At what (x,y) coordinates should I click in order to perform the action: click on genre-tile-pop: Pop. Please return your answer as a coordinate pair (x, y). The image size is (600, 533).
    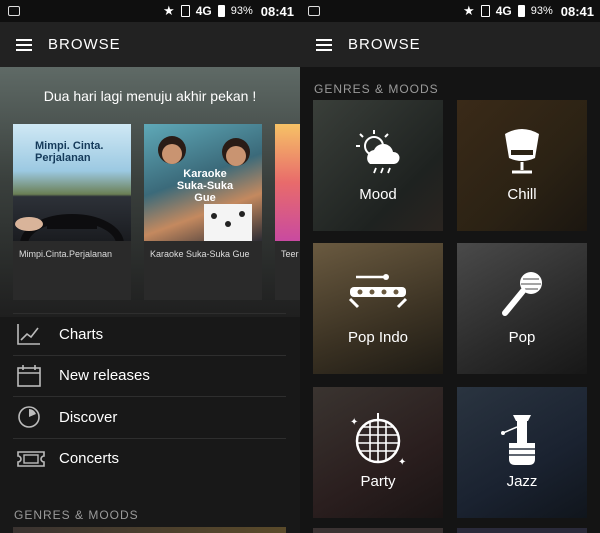
    Looking at the image, I should click on (522, 308).